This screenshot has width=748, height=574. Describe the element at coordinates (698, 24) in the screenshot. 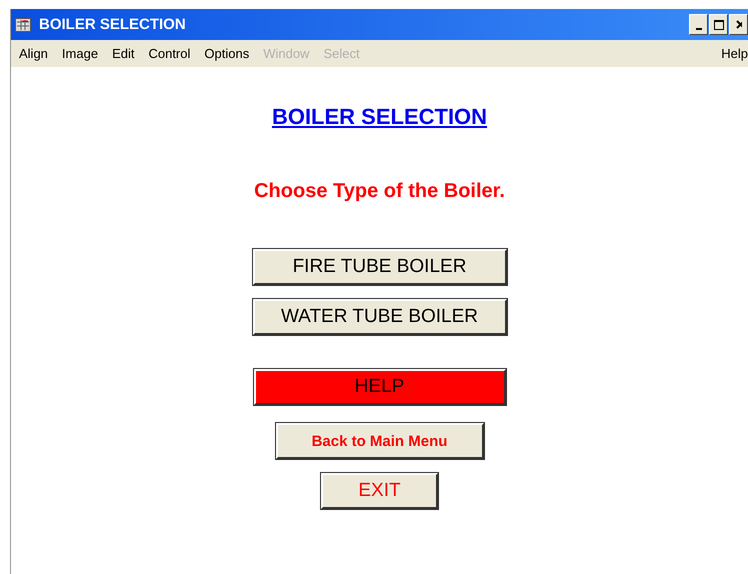

I see `minimize-button` at that location.